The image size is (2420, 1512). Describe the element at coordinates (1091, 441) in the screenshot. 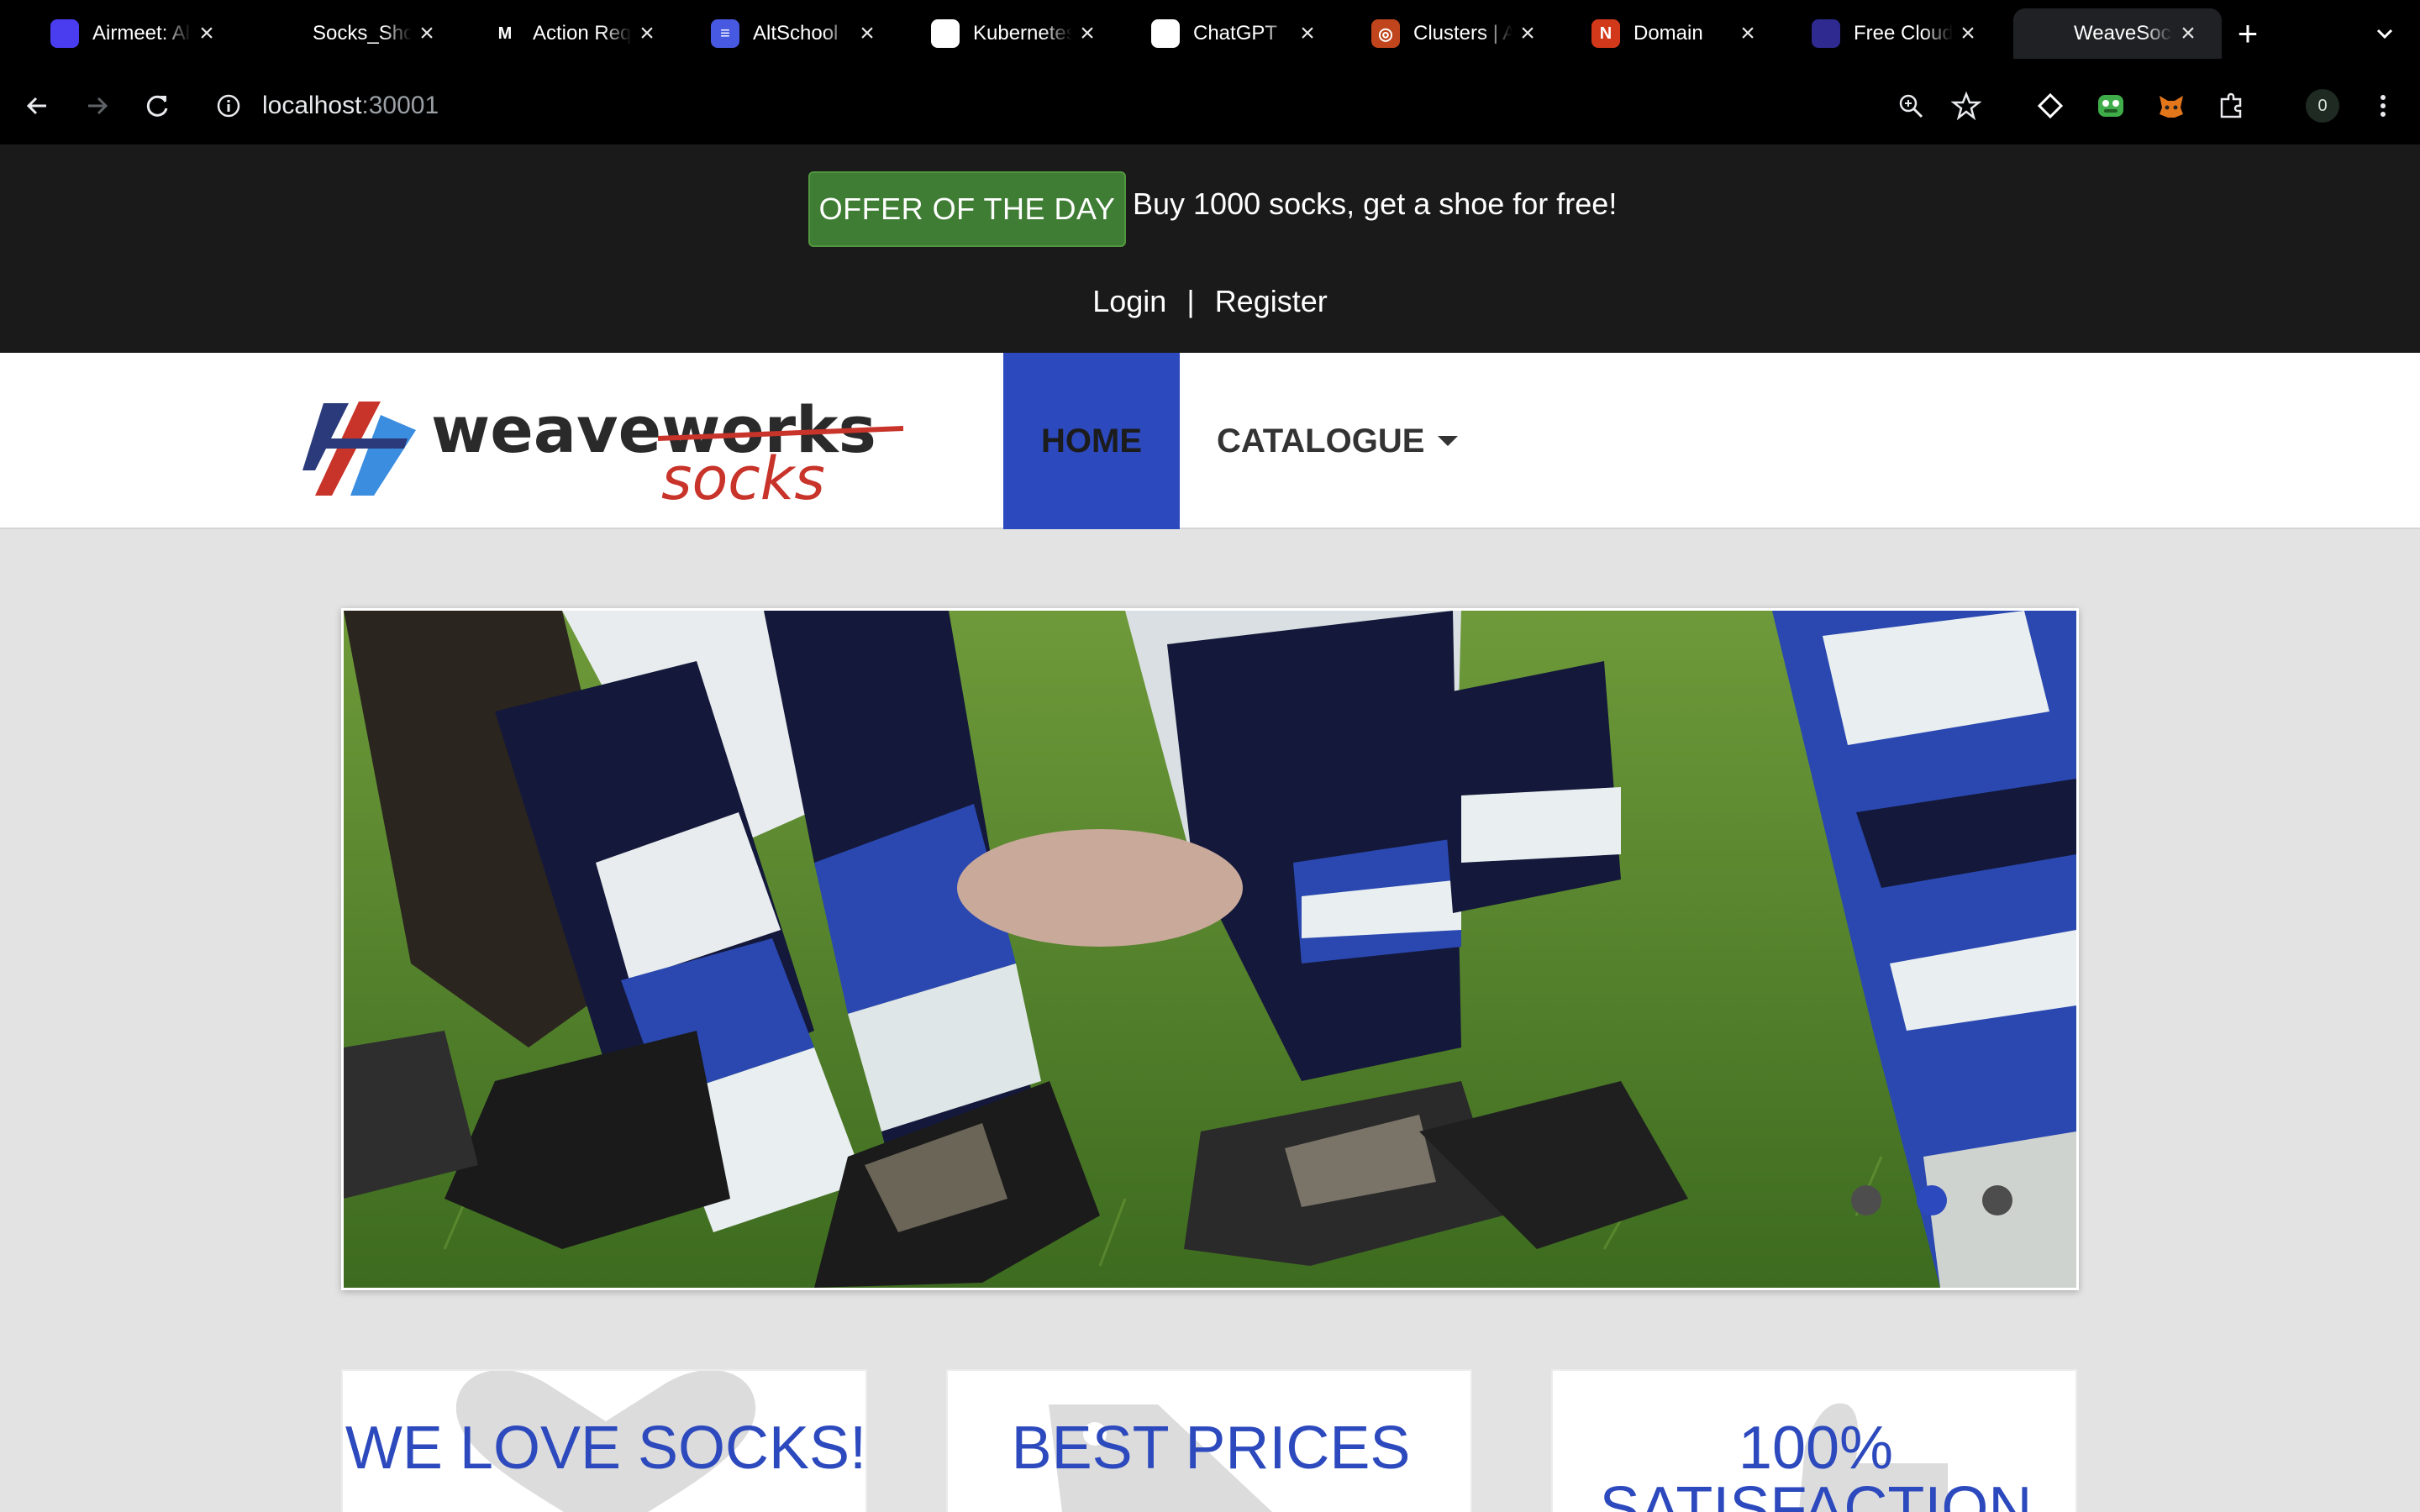

I see `nav-home: HOME` at that location.